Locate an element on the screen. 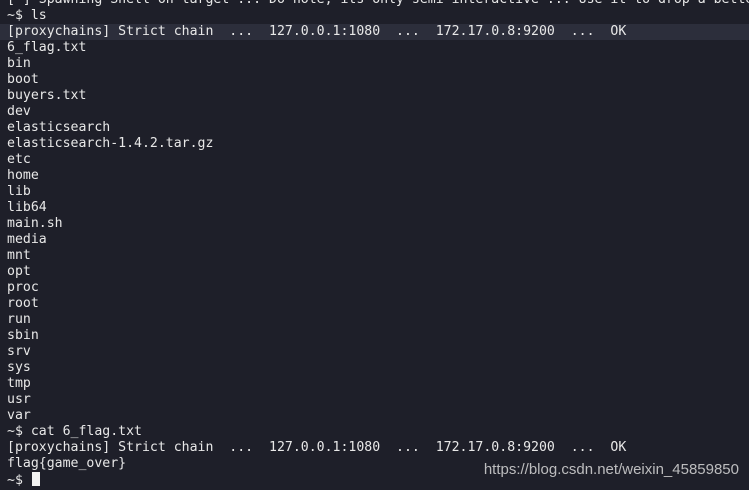  terminal-line: sys is located at coordinates (19, 367).